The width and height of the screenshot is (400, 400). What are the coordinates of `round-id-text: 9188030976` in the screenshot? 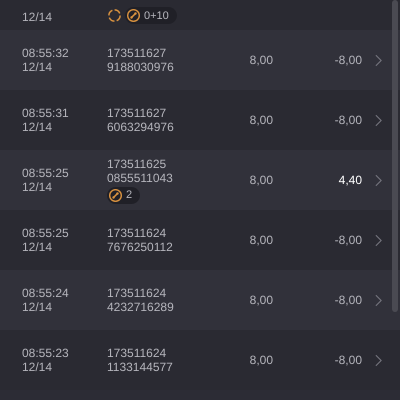 It's located at (141, 67).